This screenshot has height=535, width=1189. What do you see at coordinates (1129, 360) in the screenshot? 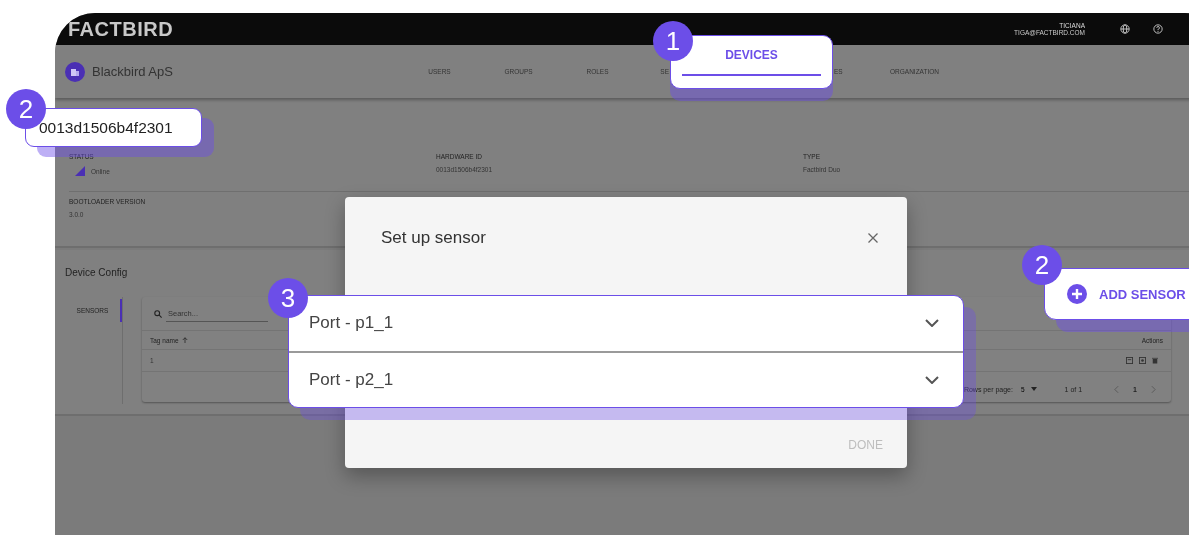
I see `view-icon` at bounding box center [1129, 360].